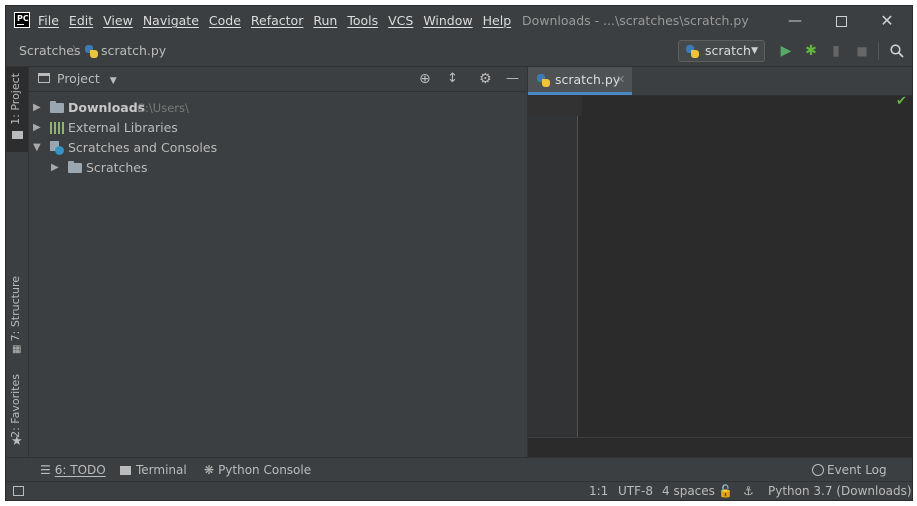 This screenshot has height=506, width=917. Describe the element at coordinates (15, 309) in the screenshot. I see `stripe-tab-structure-label: 7: Structure` at that location.